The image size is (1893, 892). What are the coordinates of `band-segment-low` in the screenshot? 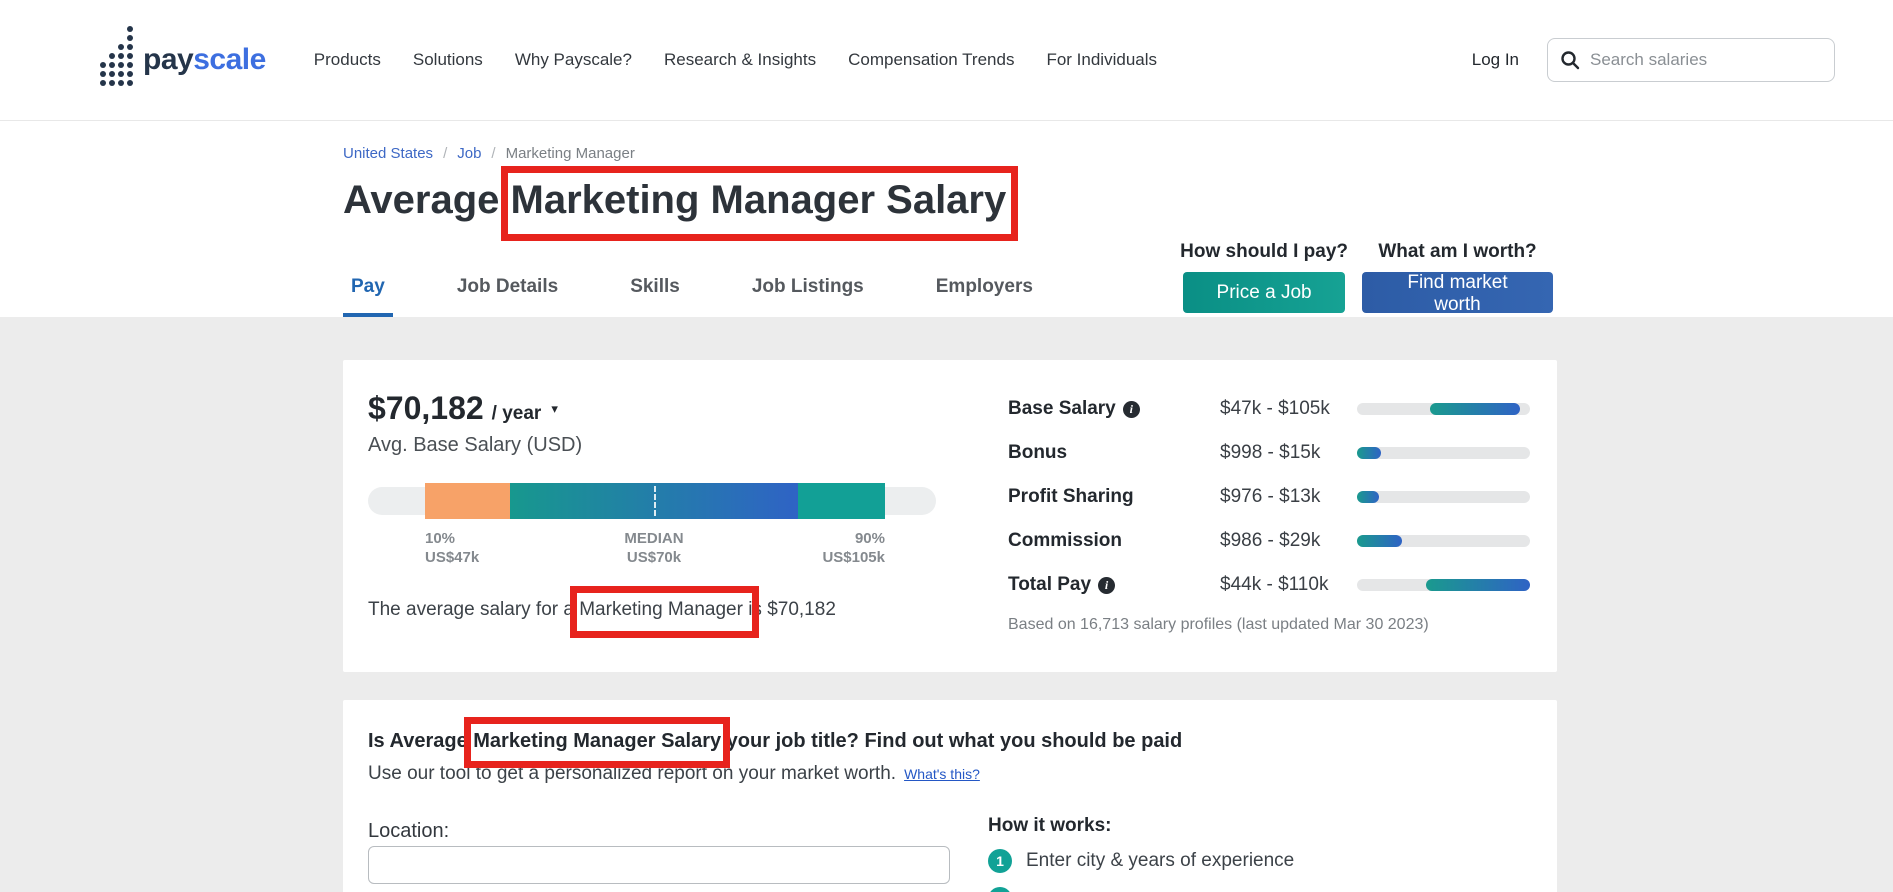 It's located at (467, 501).